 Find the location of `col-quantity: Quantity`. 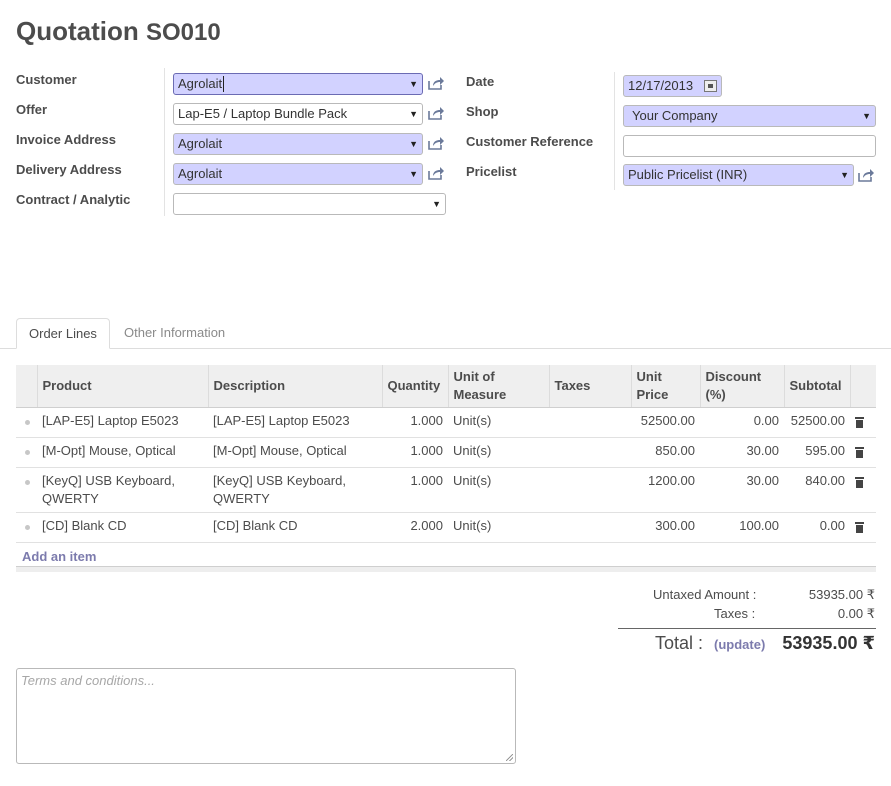

col-quantity: Quantity is located at coordinates (414, 386).